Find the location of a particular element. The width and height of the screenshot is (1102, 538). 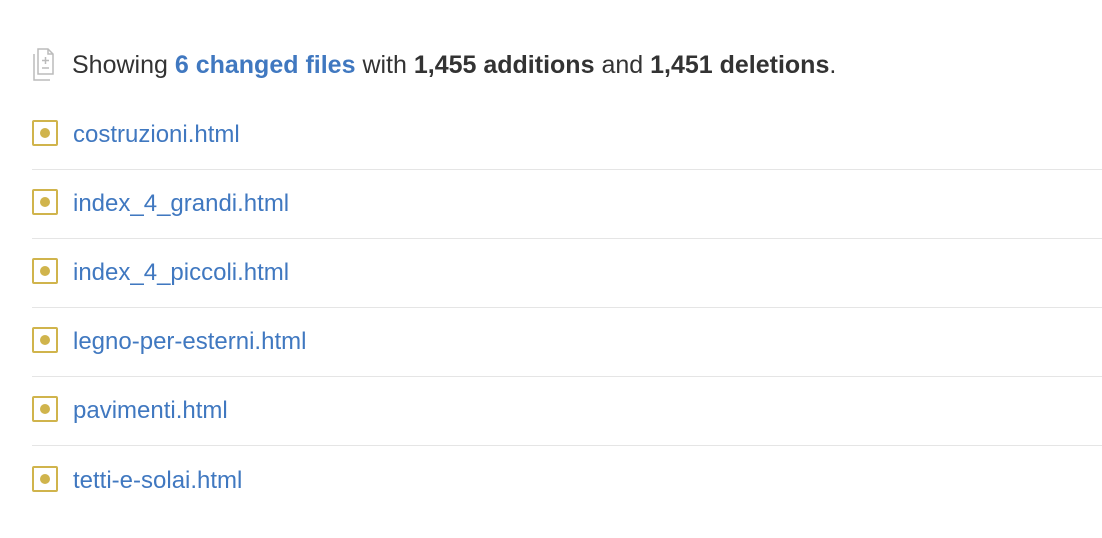

summary-suffix: . is located at coordinates (833, 64).